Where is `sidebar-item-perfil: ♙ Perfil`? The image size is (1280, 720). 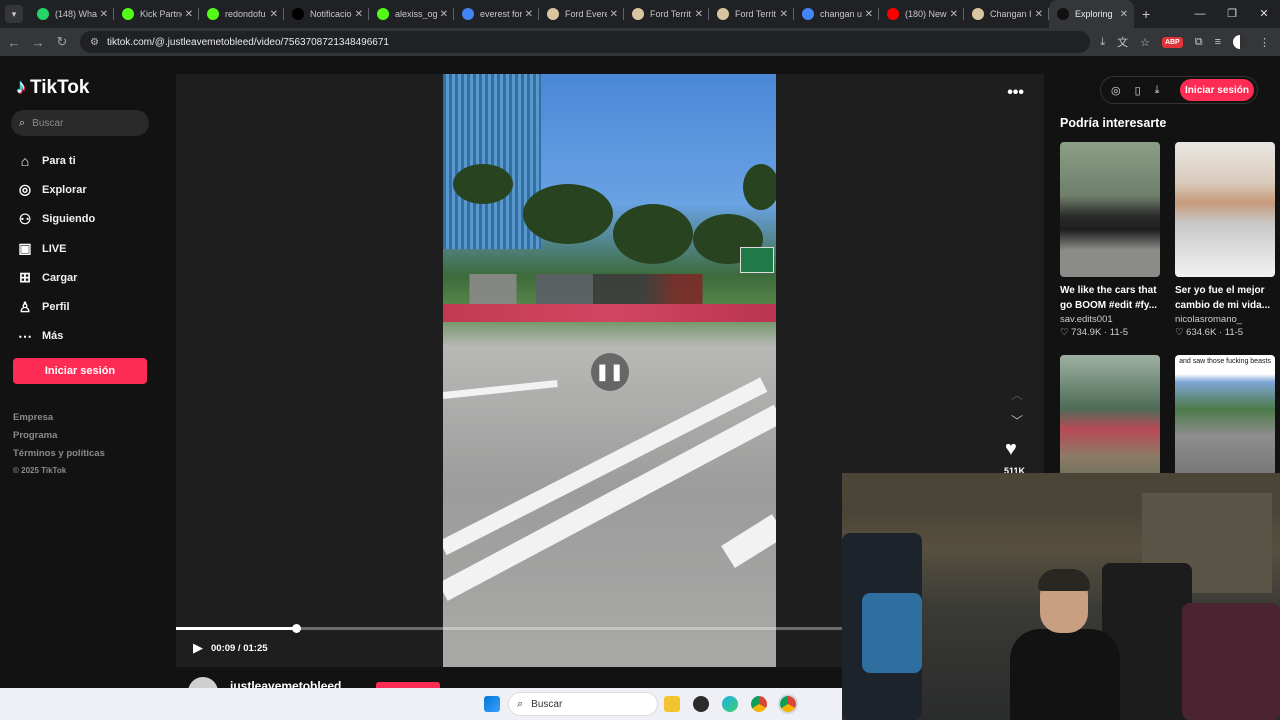 sidebar-item-perfil: ♙ Perfil is located at coordinates (55, 306).